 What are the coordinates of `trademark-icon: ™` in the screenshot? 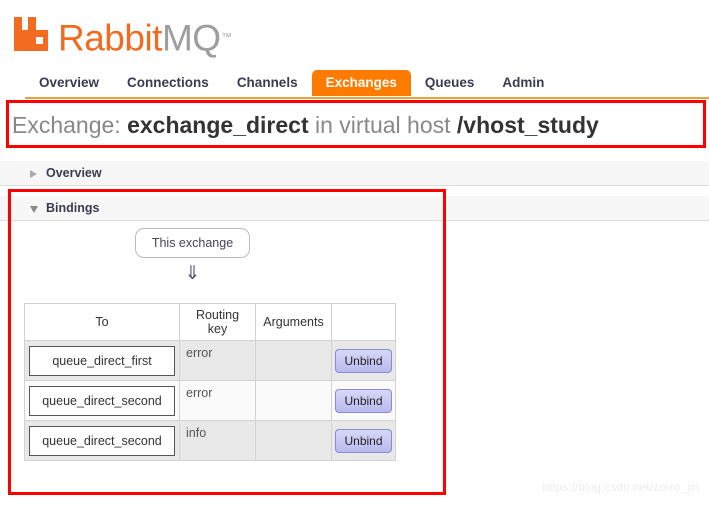 It's located at (226, 37).